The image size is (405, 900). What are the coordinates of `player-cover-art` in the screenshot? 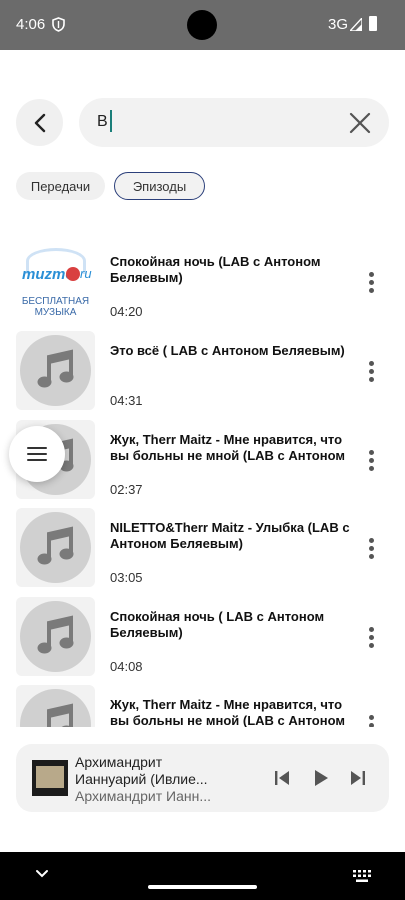 It's located at (50, 778).